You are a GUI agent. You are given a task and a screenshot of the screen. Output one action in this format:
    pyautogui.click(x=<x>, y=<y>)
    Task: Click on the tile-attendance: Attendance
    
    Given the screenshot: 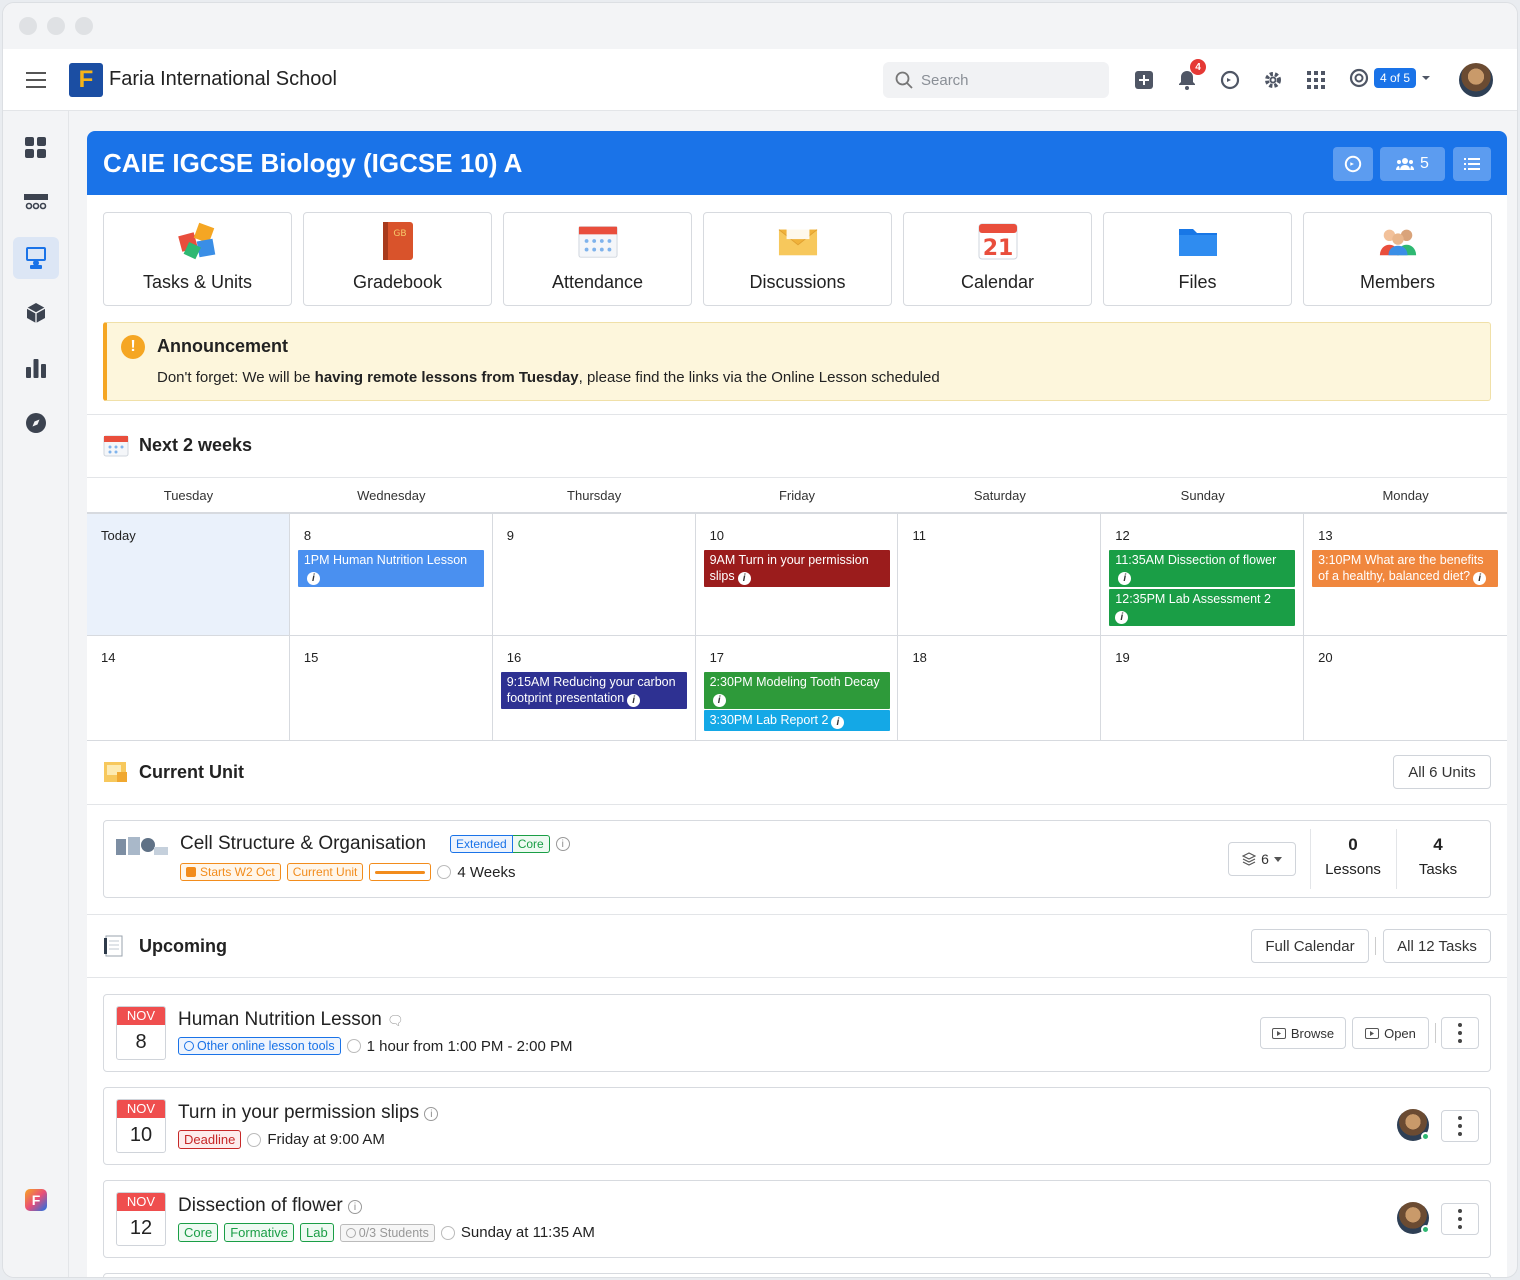 What is the action you would take?
    pyautogui.click(x=597, y=259)
    